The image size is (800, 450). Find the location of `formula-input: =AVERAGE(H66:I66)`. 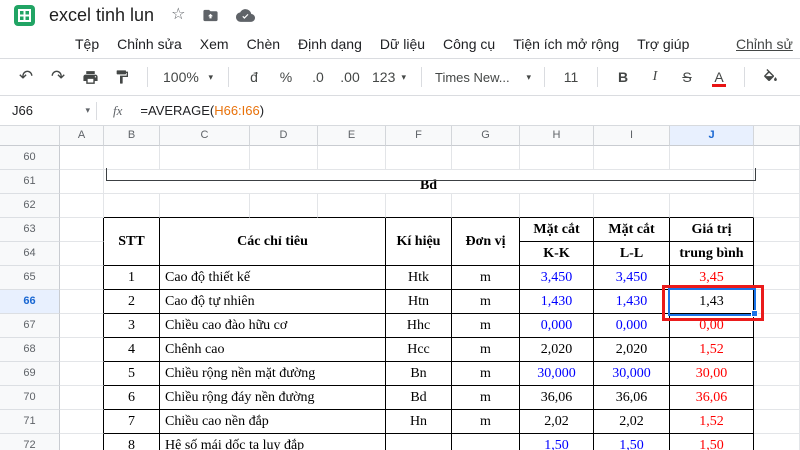

formula-input: =AVERAGE(H66:I66) is located at coordinates (202, 110).